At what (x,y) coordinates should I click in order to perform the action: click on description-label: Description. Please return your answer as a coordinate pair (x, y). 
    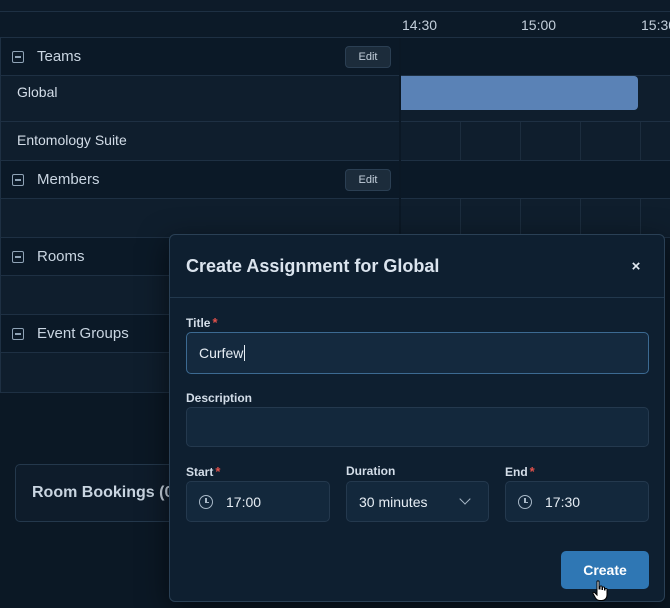
    Looking at the image, I should click on (219, 398).